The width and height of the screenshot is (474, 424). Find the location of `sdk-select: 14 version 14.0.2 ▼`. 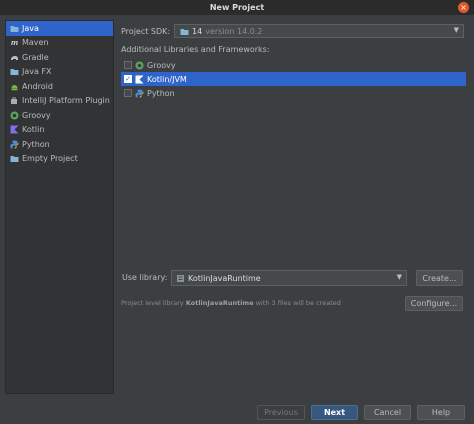

sdk-select: 14 version 14.0.2 ▼ is located at coordinates (319, 31).